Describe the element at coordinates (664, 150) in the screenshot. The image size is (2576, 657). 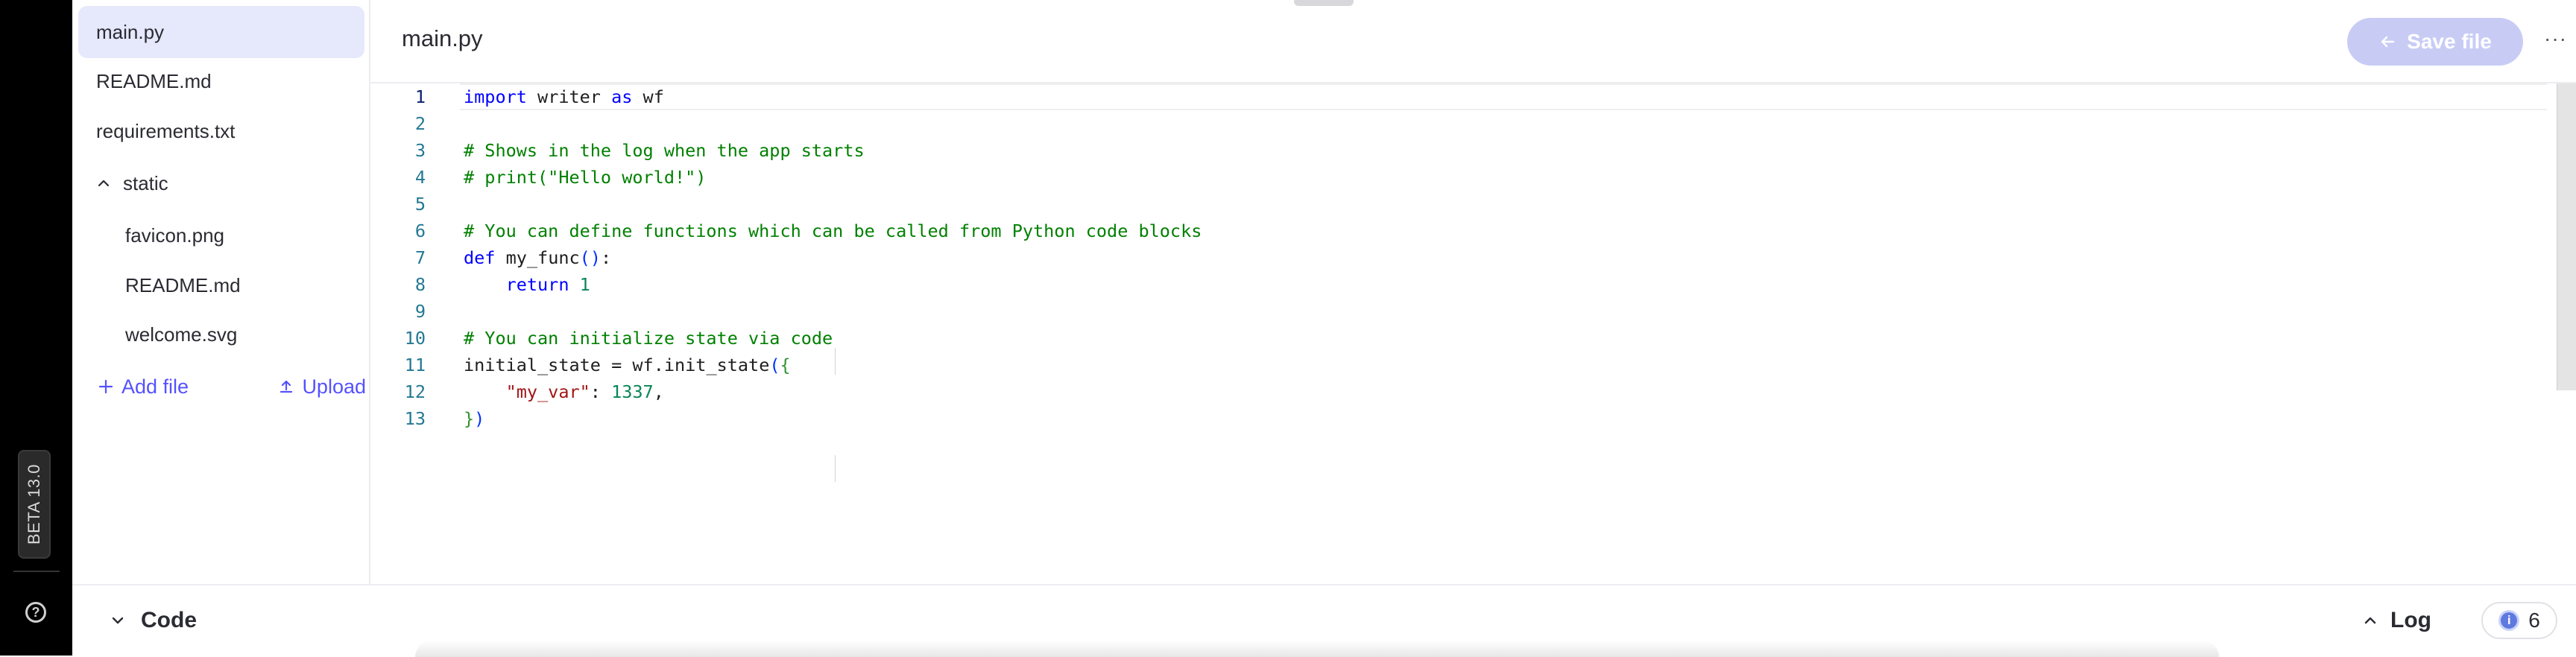
I see `line-content: # Shows in the log when the app starts` at that location.